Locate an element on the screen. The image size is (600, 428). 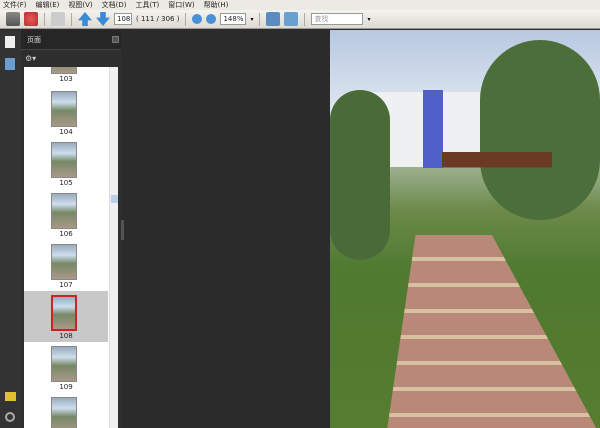
thumbnail-108: 108 is located at coordinates (66, 316).